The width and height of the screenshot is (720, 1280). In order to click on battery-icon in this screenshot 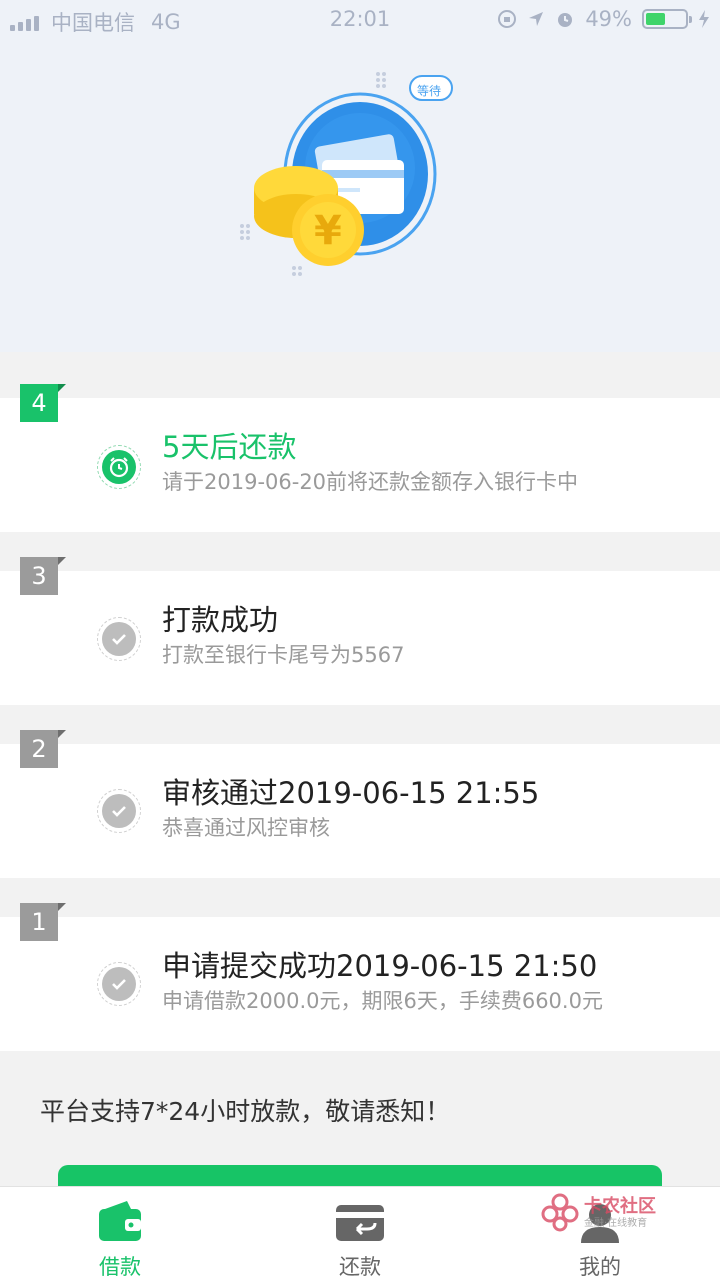, I will do `click(667, 19)`.